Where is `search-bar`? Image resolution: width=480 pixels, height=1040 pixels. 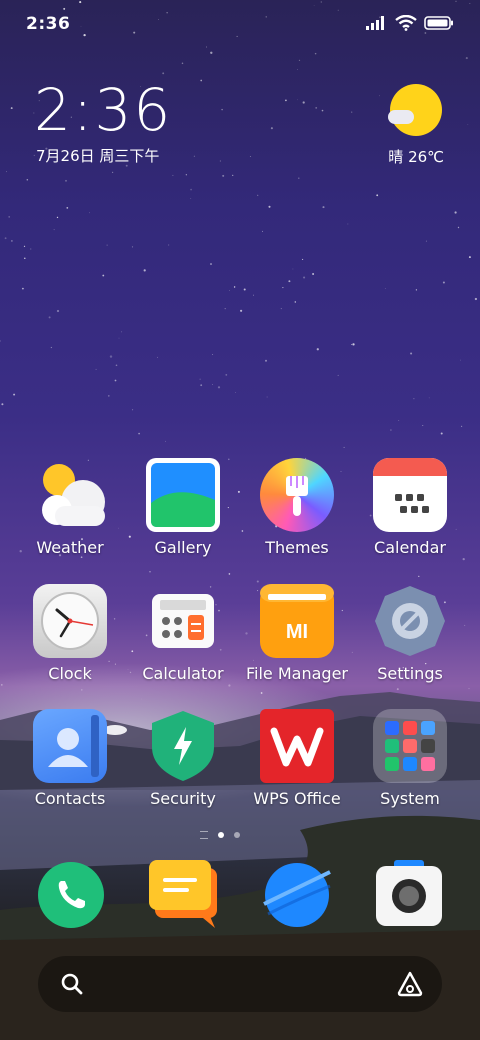 search-bar is located at coordinates (240, 984).